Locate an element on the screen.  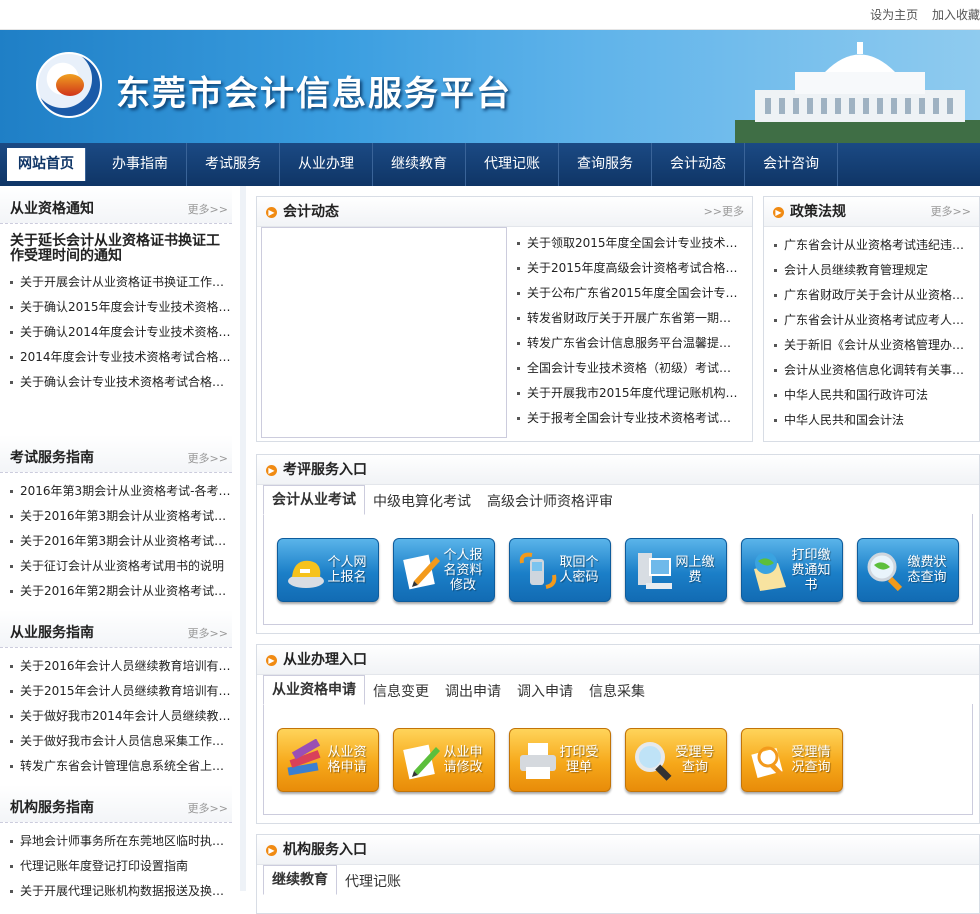
news-image-area is located at coordinates (384, 332).